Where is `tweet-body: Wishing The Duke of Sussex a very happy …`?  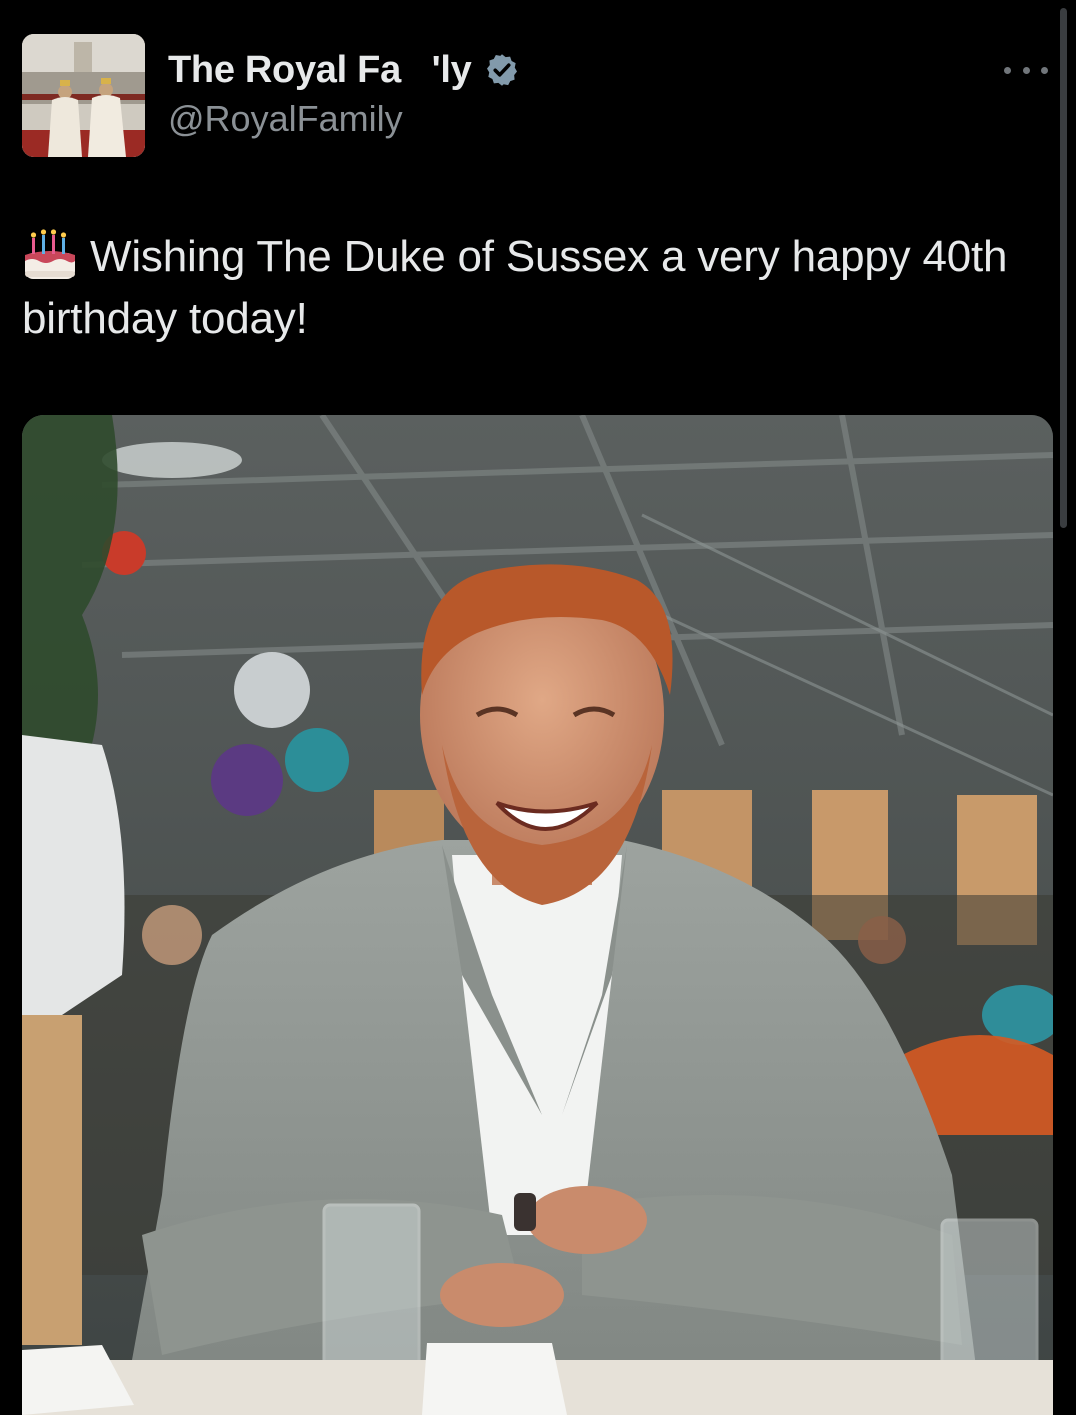 tweet-body: Wishing The Duke of Sussex a very happy … is located at coordinates (515, 287).